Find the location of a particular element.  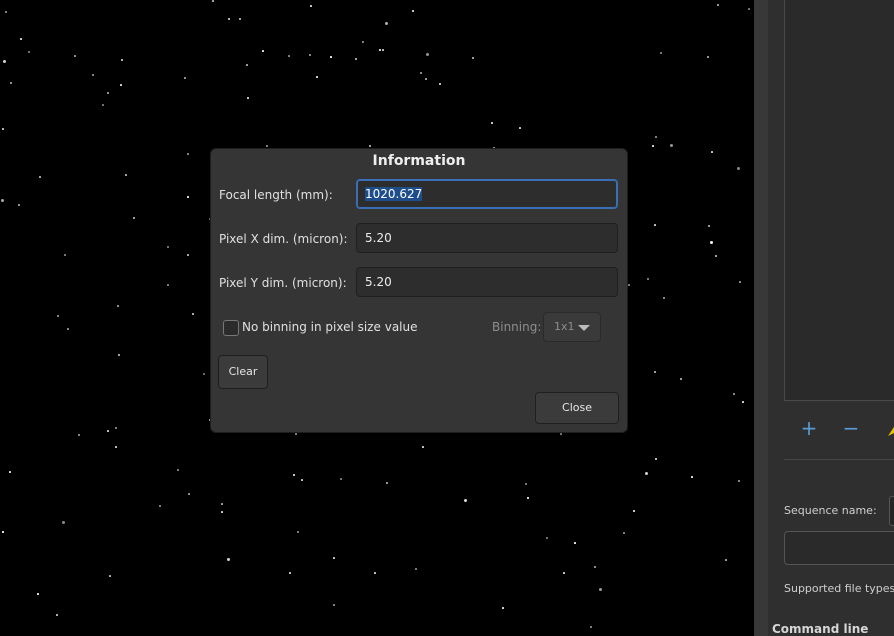

binning-value: 1x1 is located at coordinates (564, 326).